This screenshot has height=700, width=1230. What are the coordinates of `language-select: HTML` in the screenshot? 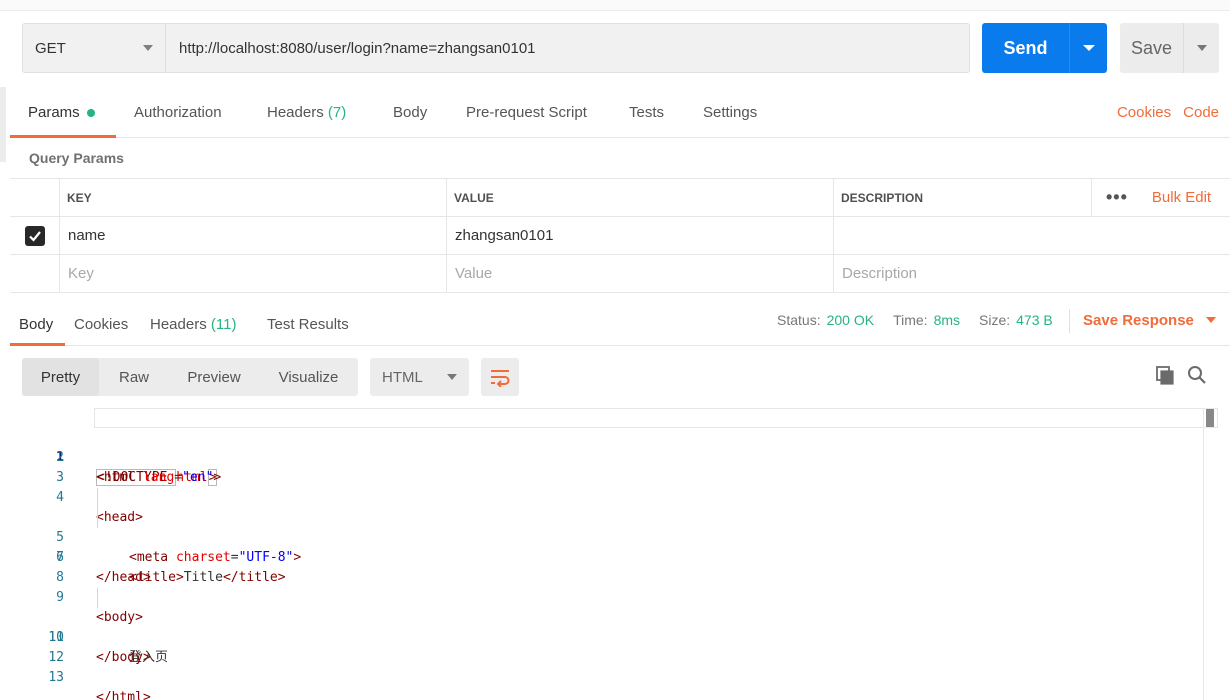 It's located at (419, 377).